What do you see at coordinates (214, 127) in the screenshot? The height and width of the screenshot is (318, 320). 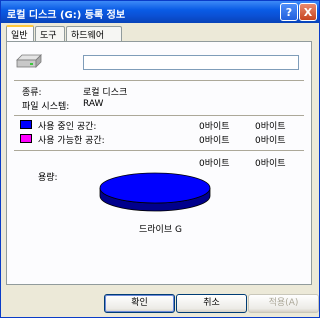 I see `used-space-bytes: 0바이트` at bounding box center [214, 127].